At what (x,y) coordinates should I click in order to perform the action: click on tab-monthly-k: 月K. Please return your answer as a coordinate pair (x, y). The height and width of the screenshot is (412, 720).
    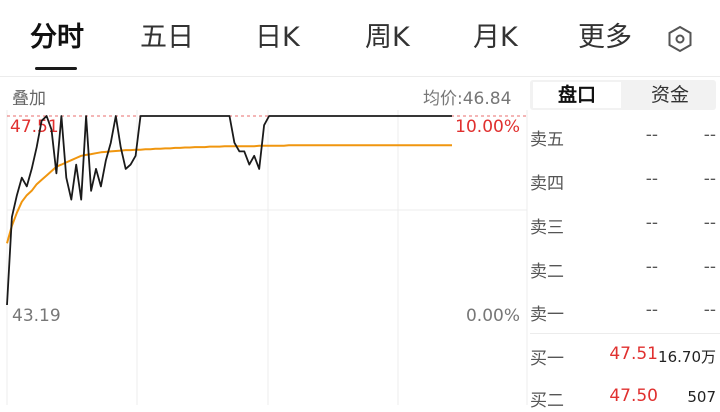
    Looking at the image, I should click on (495, 38).